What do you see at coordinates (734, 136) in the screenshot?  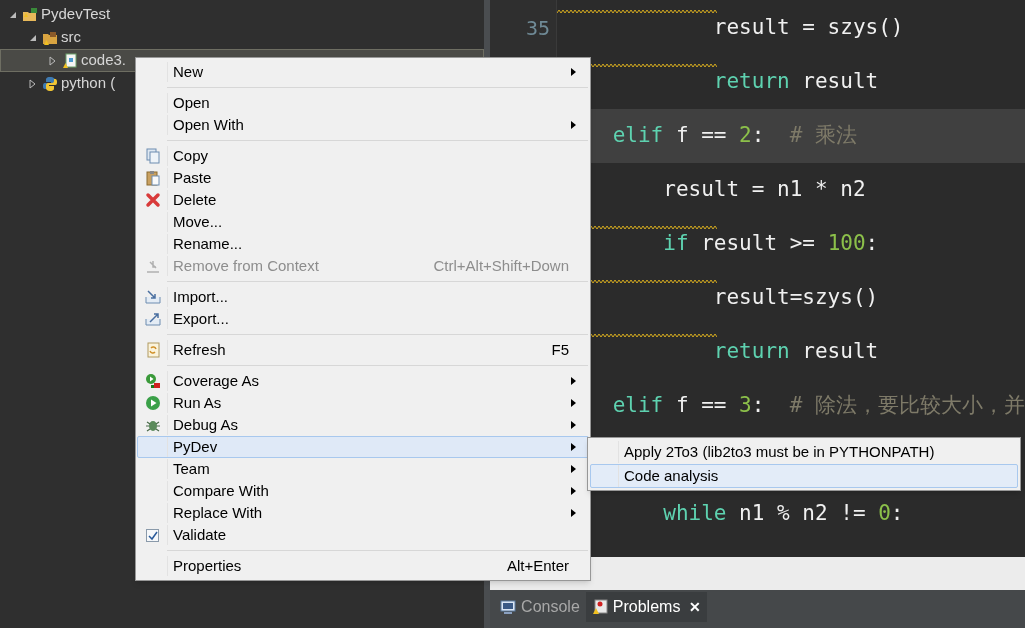 I see `code-line: elif f == 2: # 乘法` at bounding box center [734, 136].